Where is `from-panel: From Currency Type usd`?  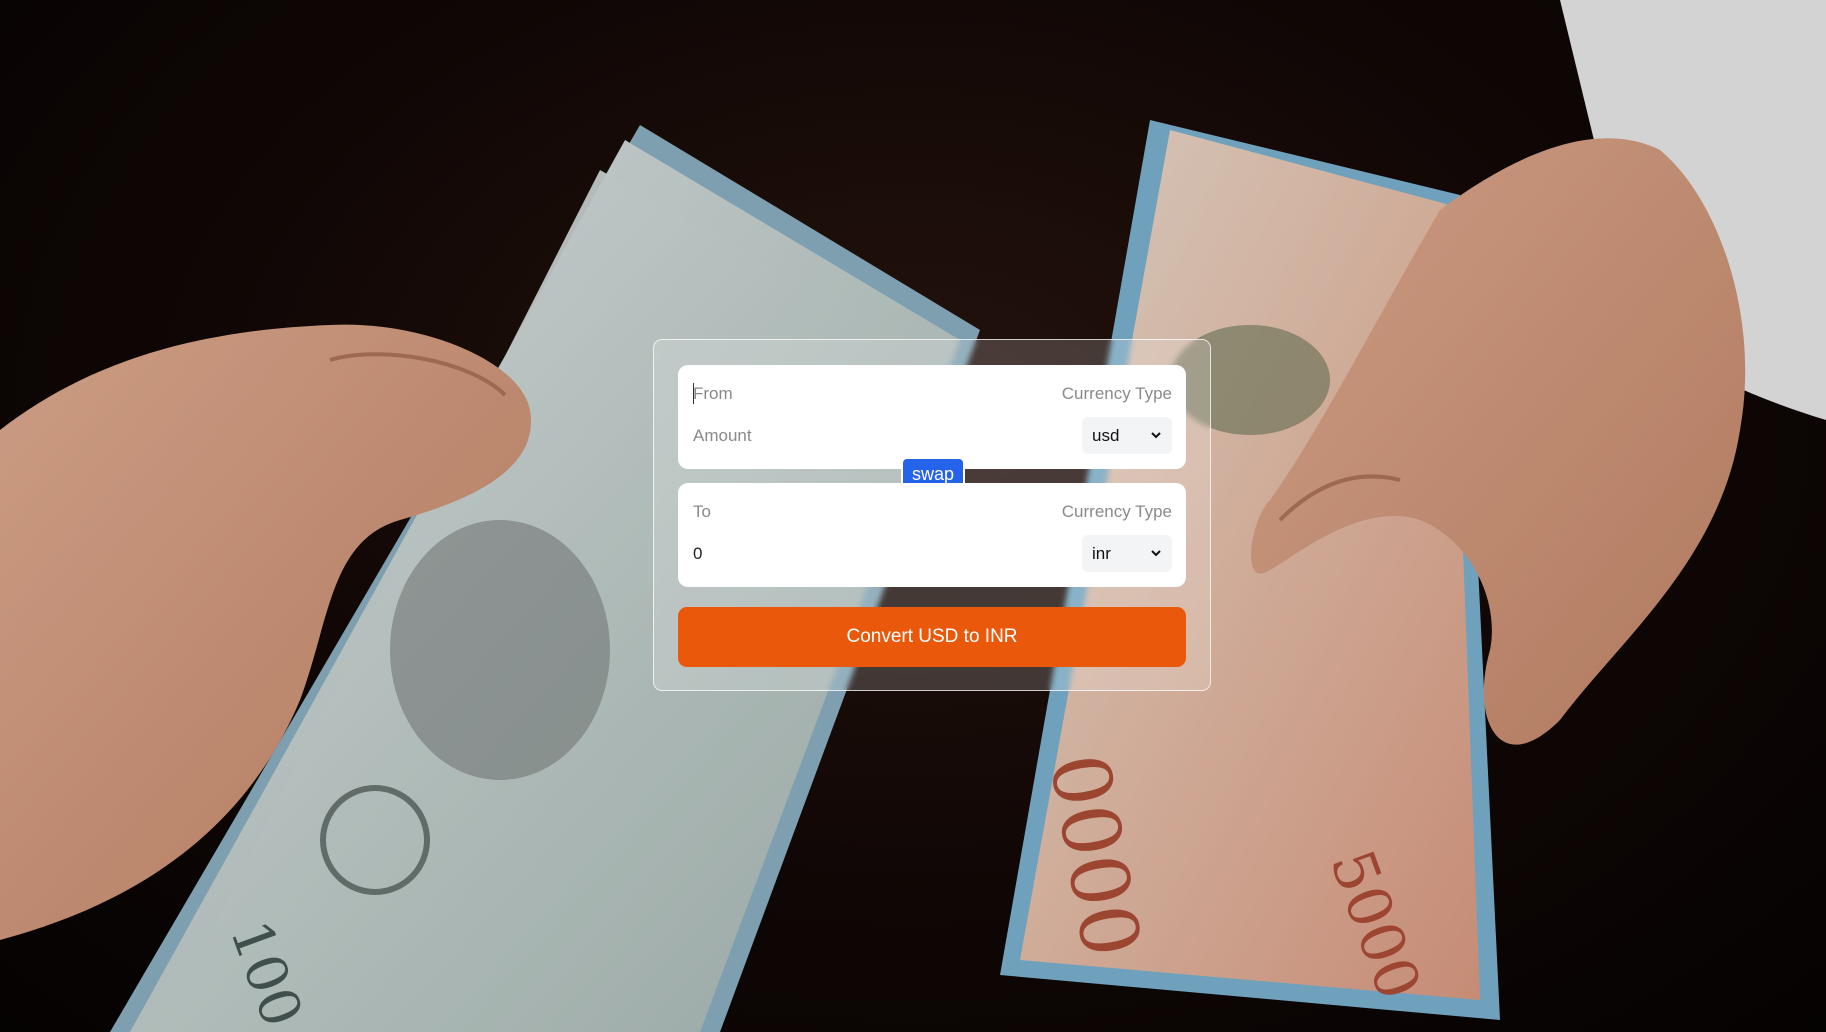
from-panel: From Currency Type usd is located at coordinates (932, 417).